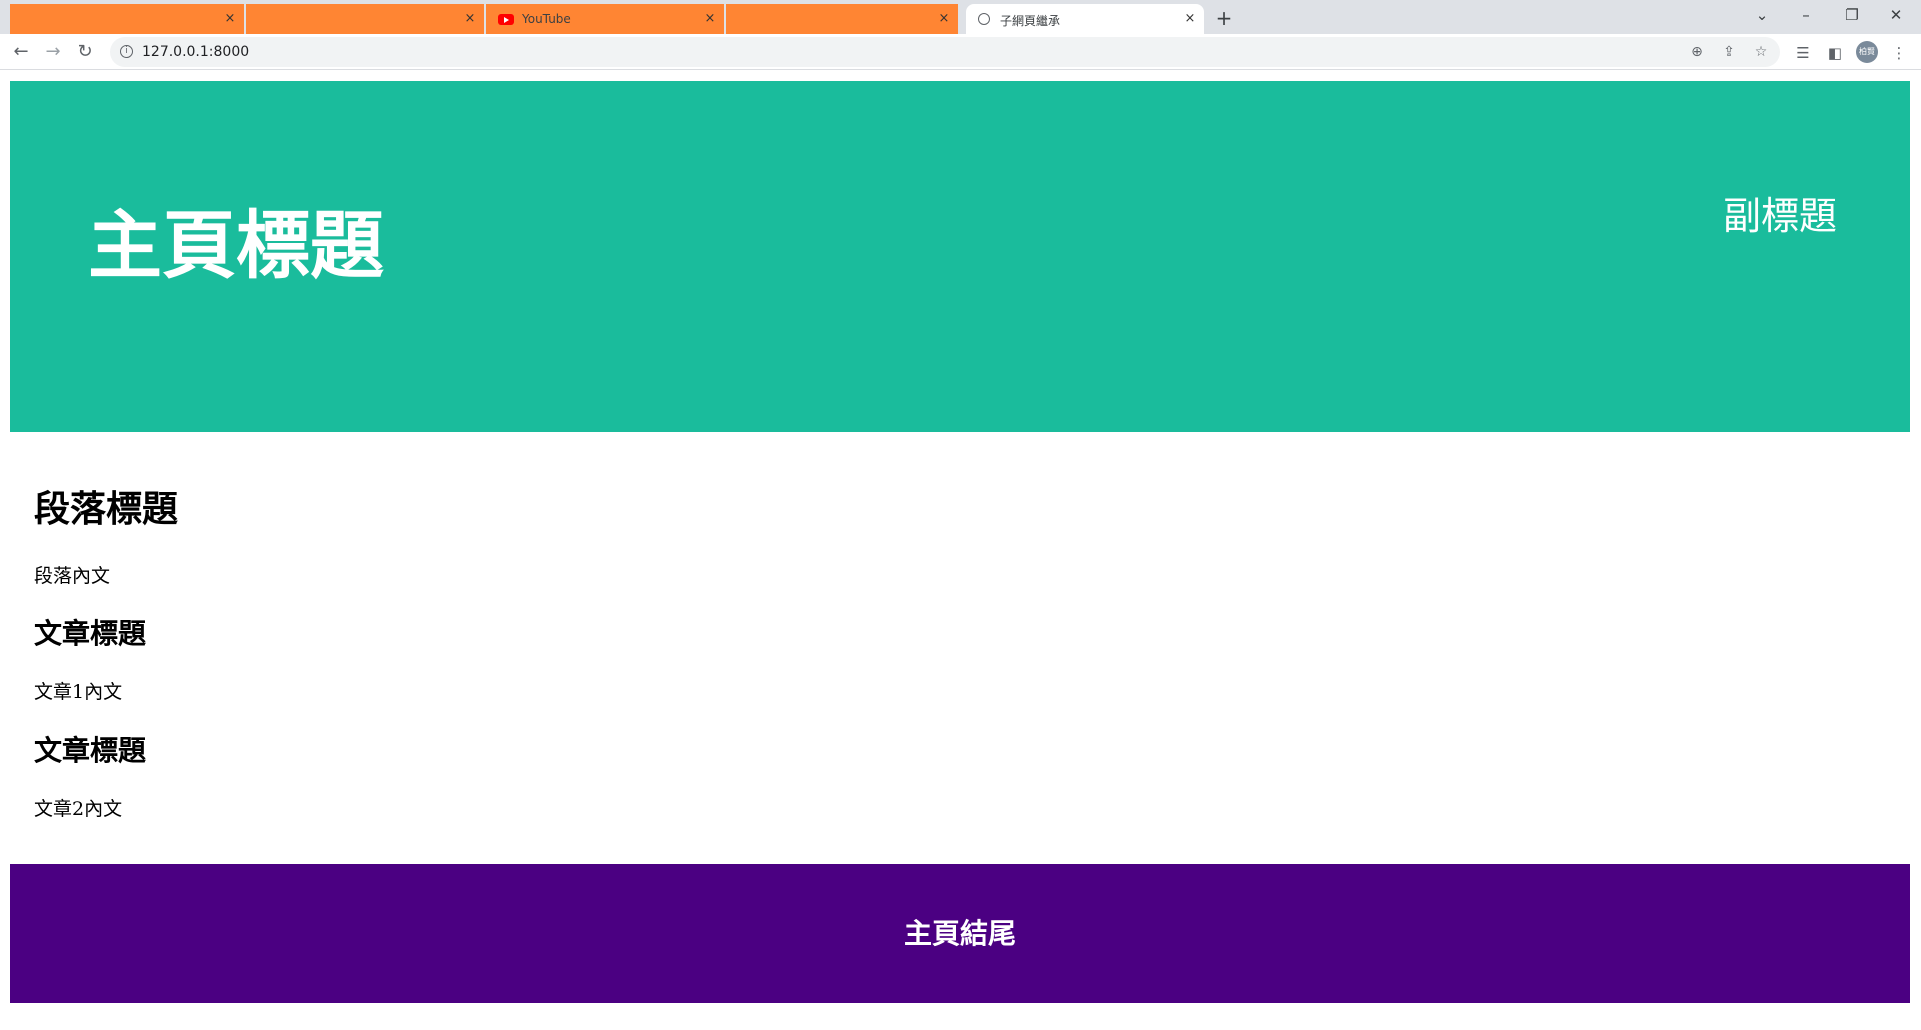  What do you see at coordinates (1896, 15) in the screenshot?
I see `window-close-icon: ✕` at bounding box center [1896, 15].